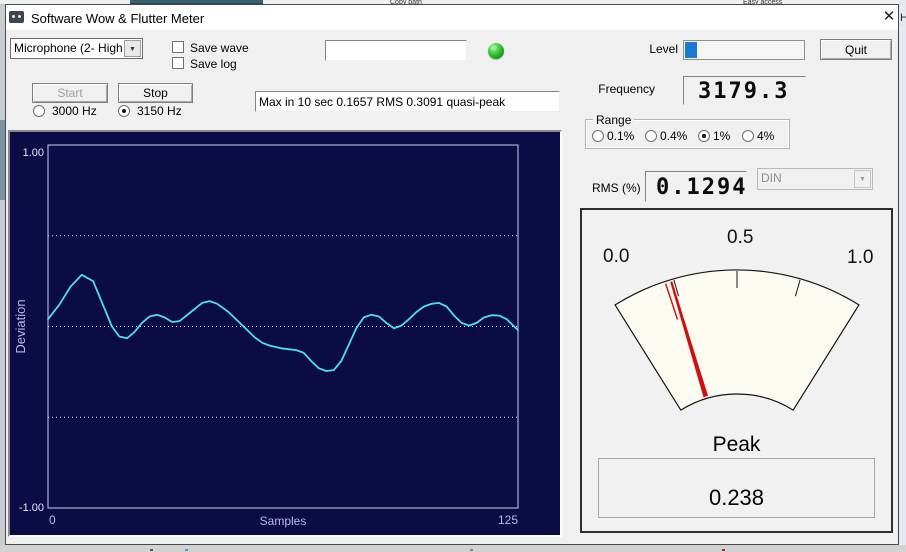 Image resolution: width=906 pixels, height=552 pixels. I want to click on radio-3000hz-label: 3000 Hz, so click(74, 111).